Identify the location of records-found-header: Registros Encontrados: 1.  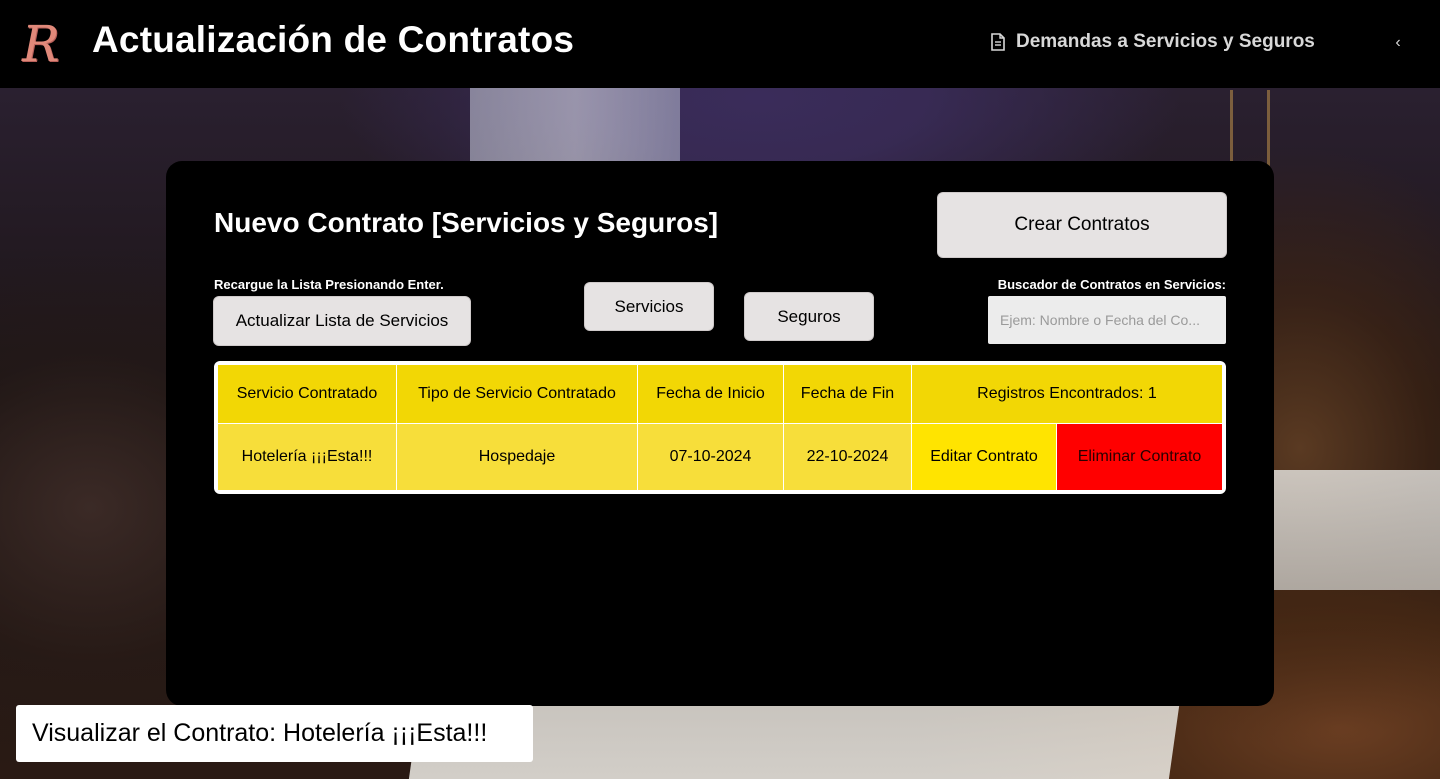
(1067, 394).